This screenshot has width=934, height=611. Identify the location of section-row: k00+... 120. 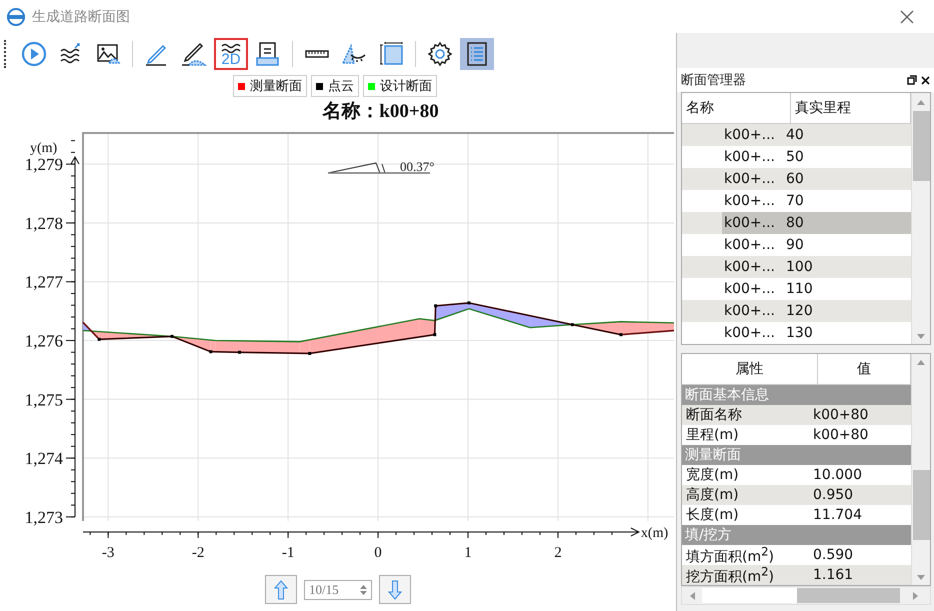
(796, 311).